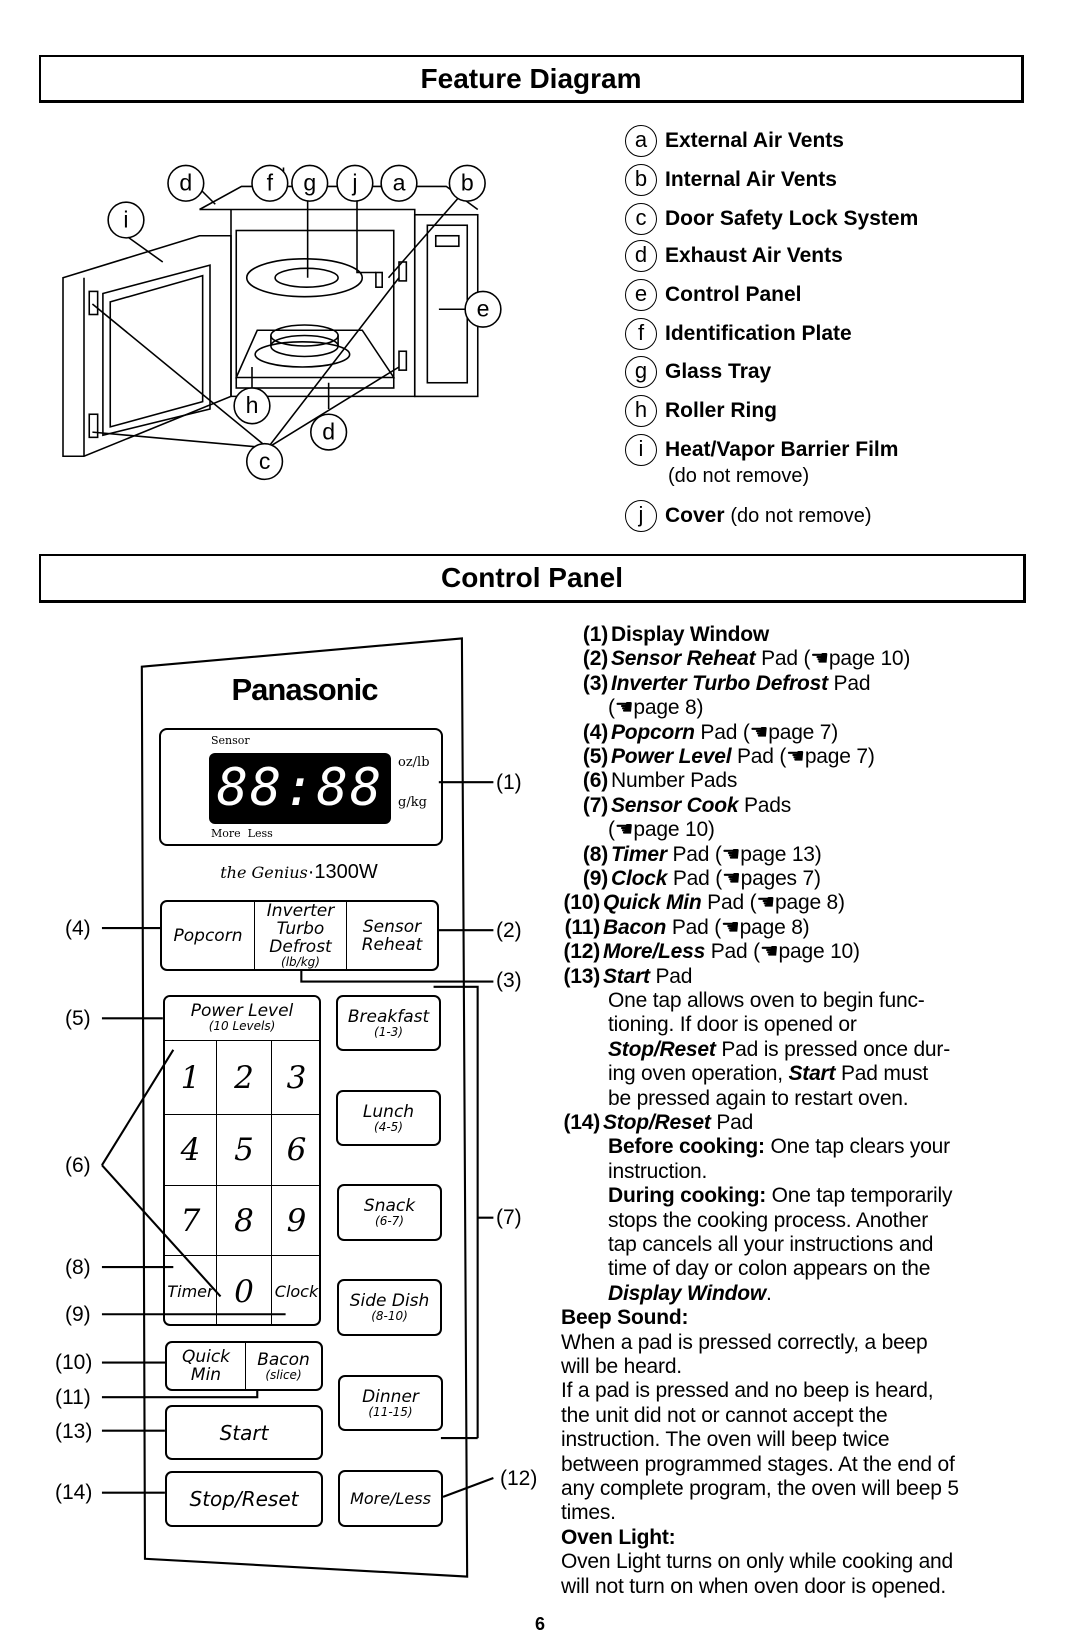 The image size is (1080, 1648). What do you see at coordinates (390, 1498) in the screenshot?
I see `more-less-pad: More/Less` at bounding box center [390, 1498].